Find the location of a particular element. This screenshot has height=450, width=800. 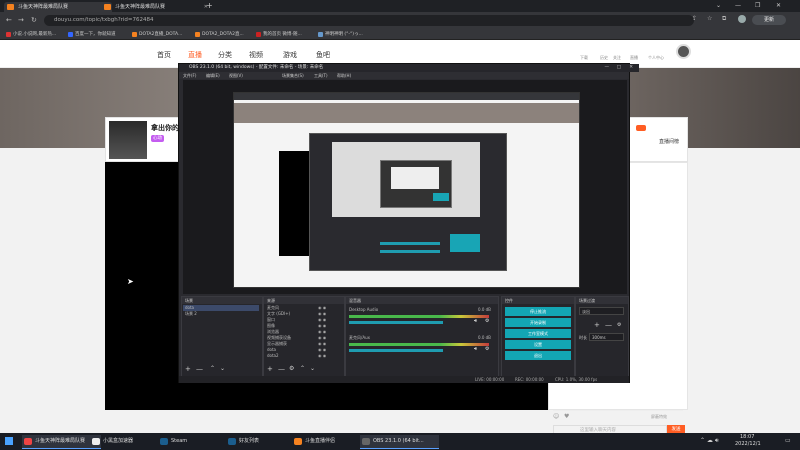

clock-time: 18:07 is located at coordinates (747, 437).